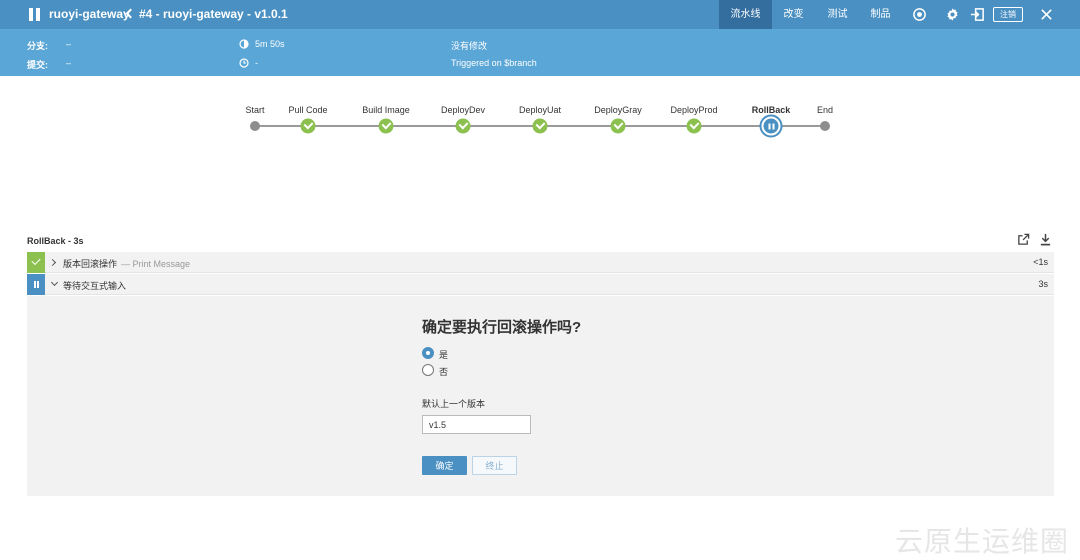 The width and height of the screenshot is (1080, 560). I want to click on stage-label-deploy-prod: DeployProd, so click(693, 110).